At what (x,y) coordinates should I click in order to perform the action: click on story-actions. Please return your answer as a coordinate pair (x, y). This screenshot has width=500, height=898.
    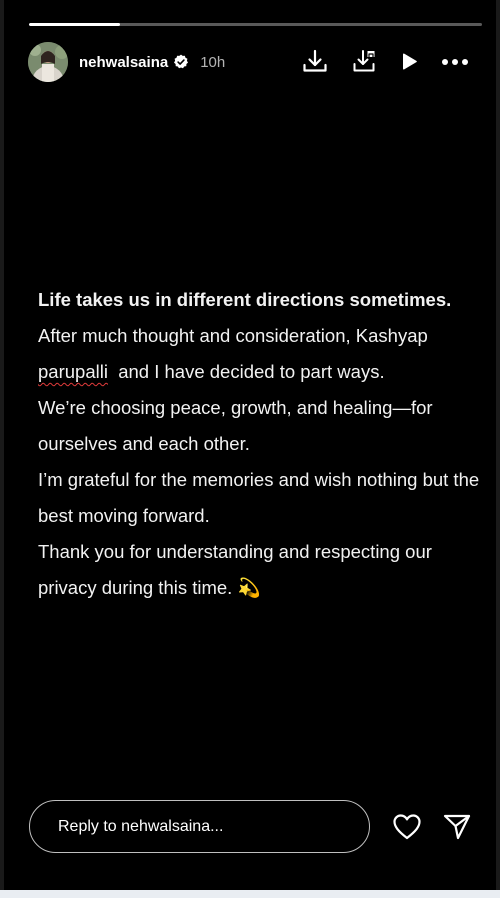
    Looking at the image, I should click on (385, 62).